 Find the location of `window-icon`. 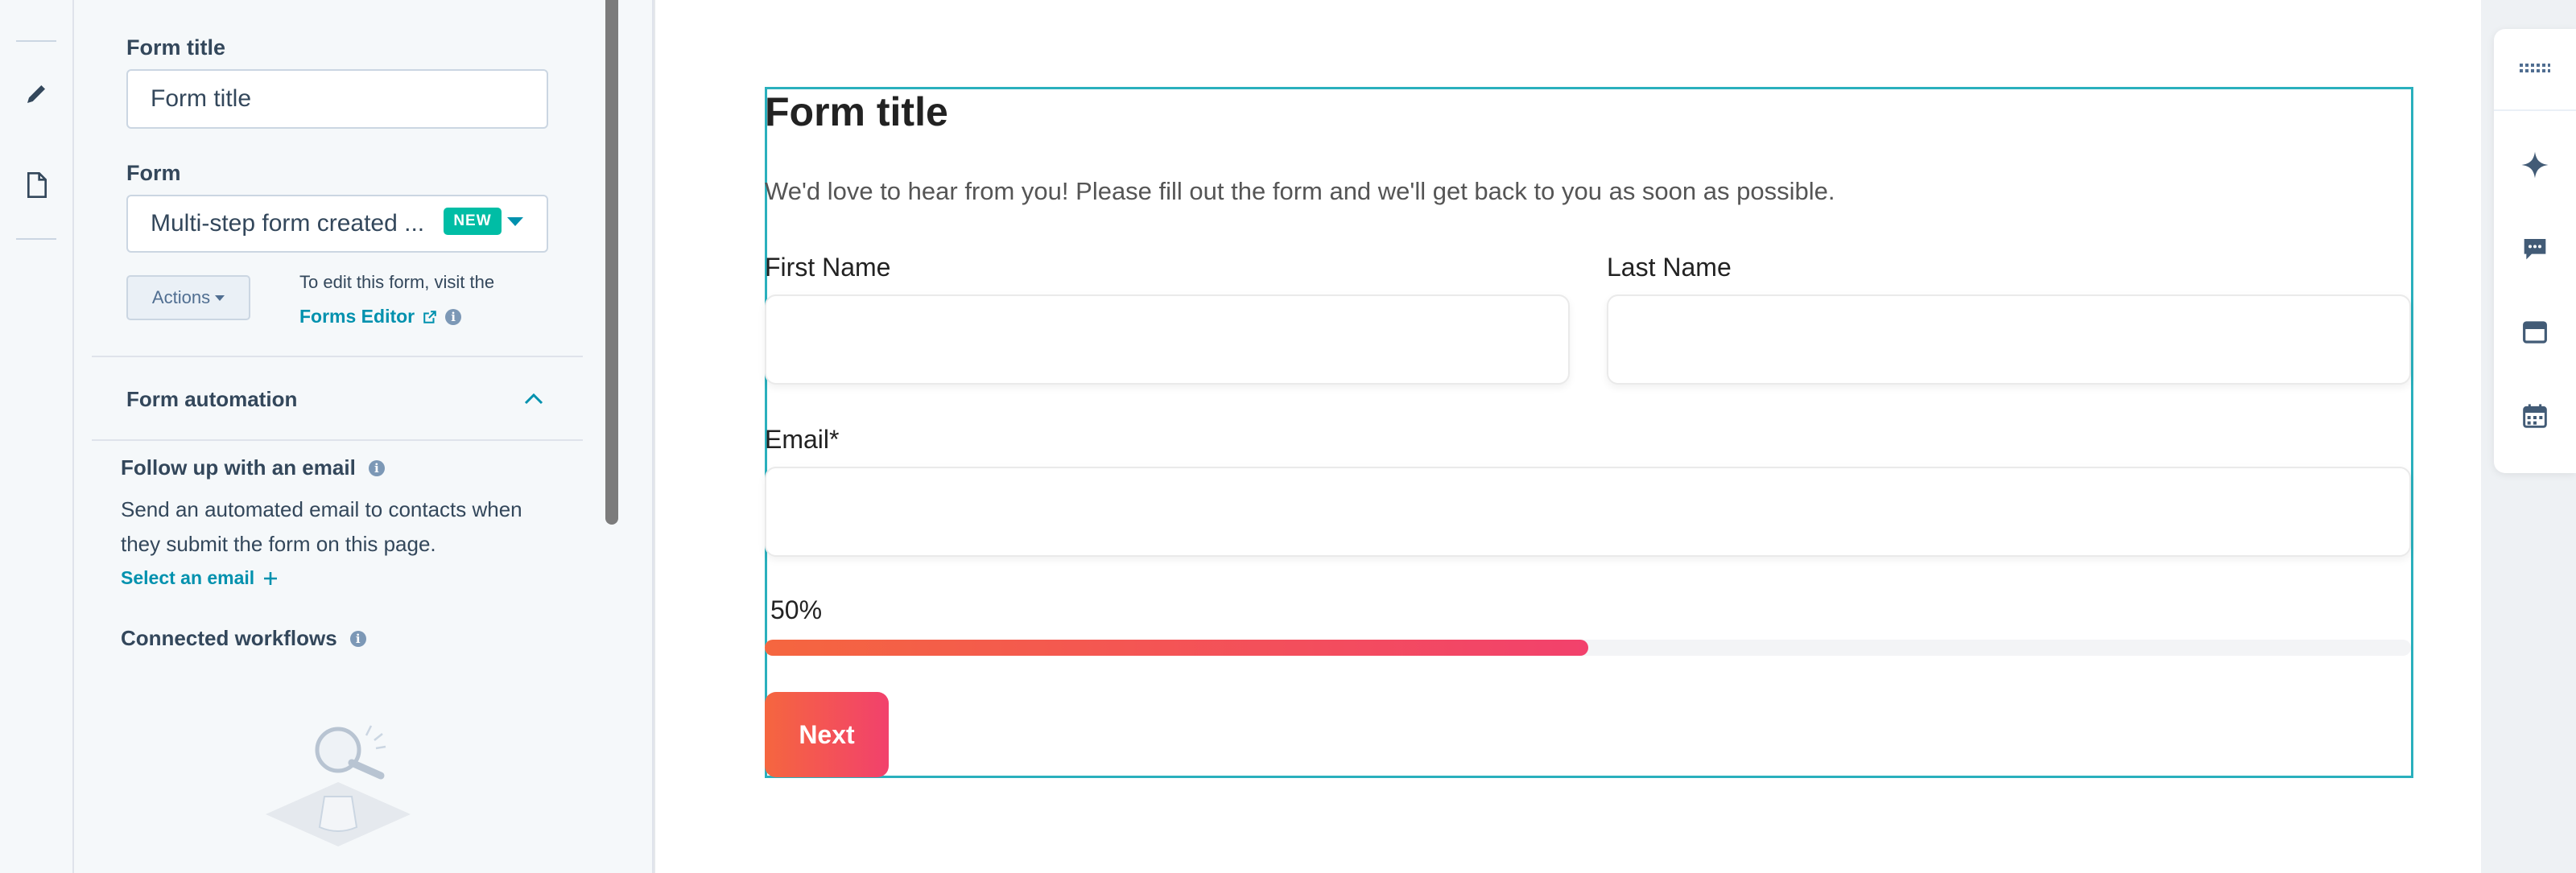

window-icon is located at coordinates (2535, 332).